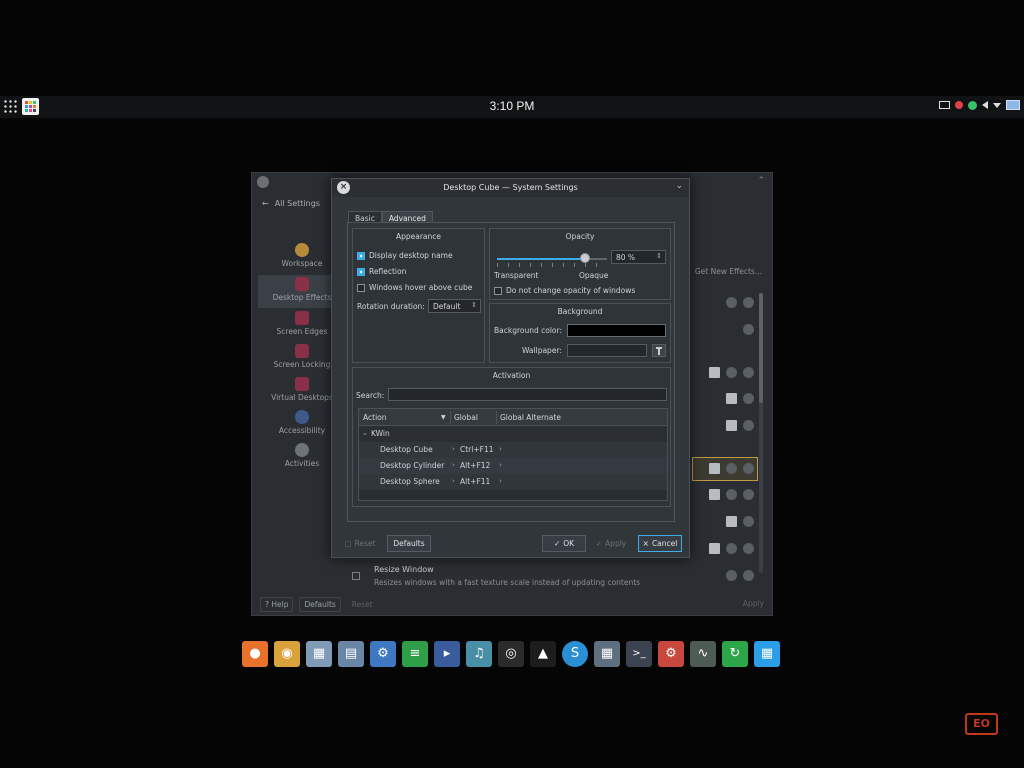  I want to click on effect-checkbox, so click(356, 576).